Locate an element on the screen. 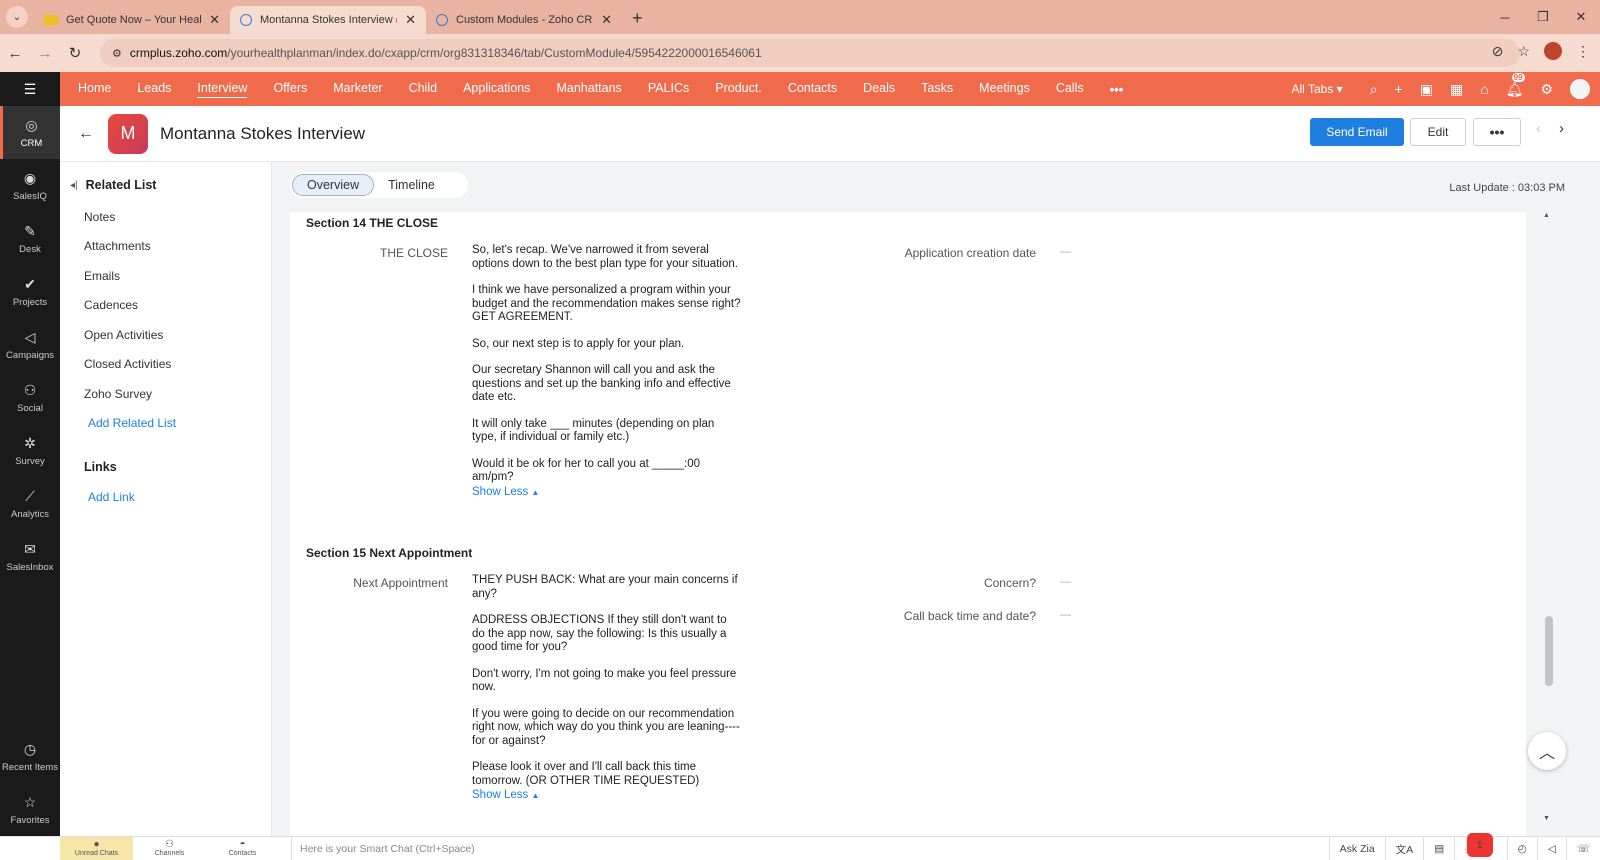 This screenshot has height=860, width=1600. smart-chat-input: Here is your Smart Chat (Ctrl+Space) is located at coordinates (383, 848).